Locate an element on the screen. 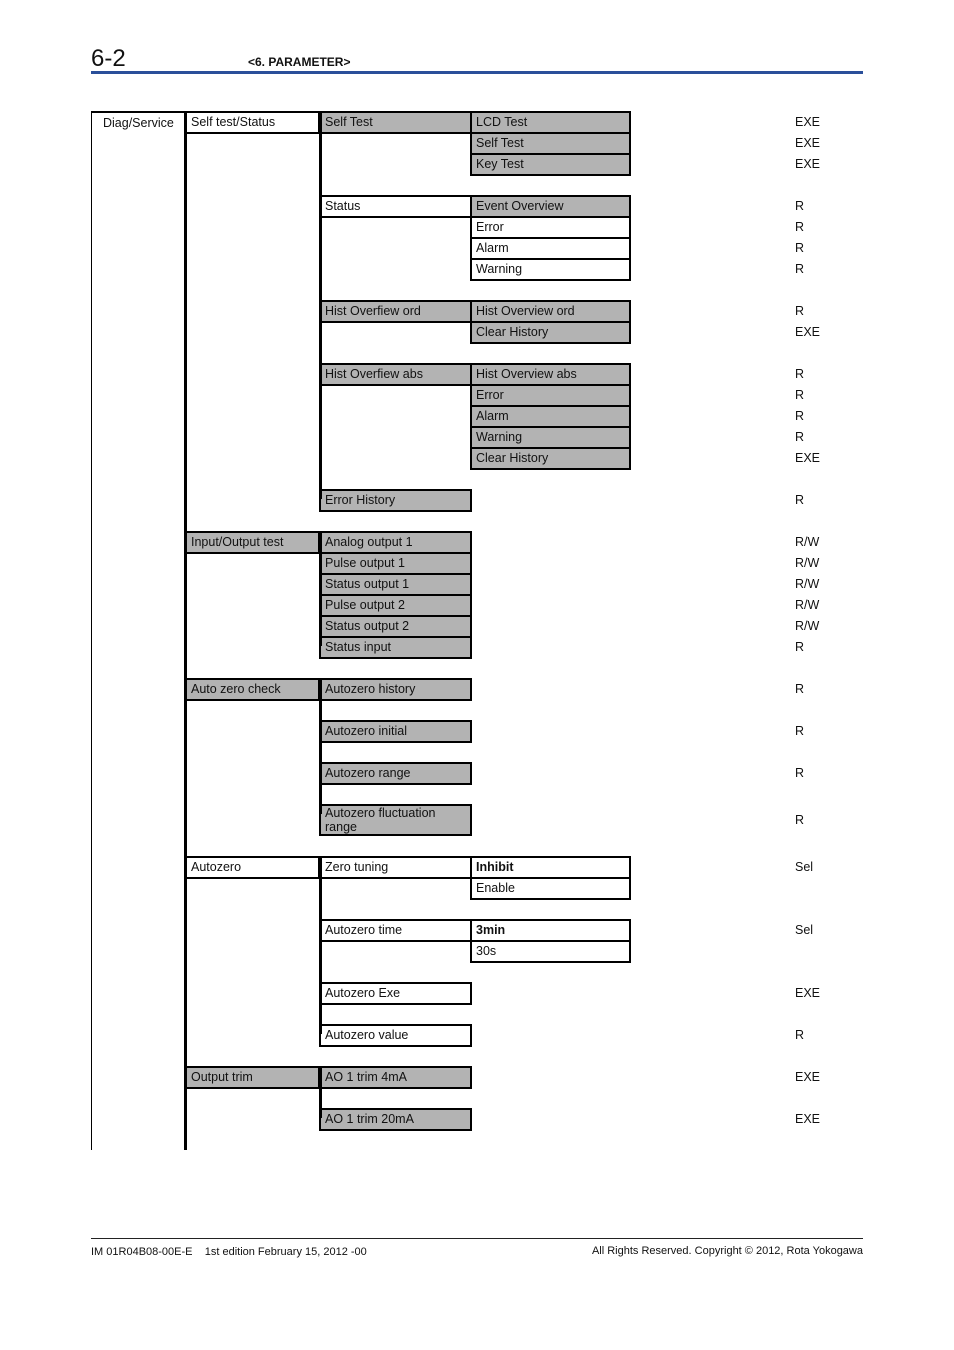 This screenshot has height=1350, width=954. menu-item-level3: AO 1 trim 20mA is located at coordinates (395, 1119).